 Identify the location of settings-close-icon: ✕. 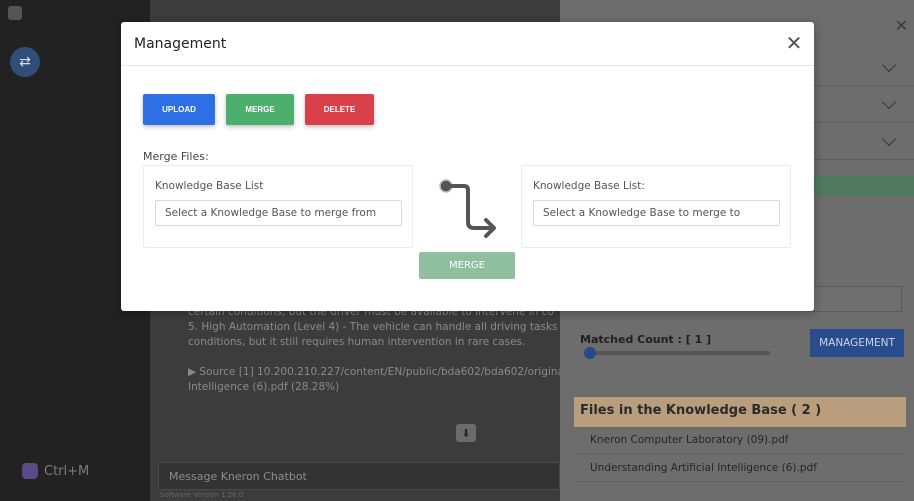
(901, 25).